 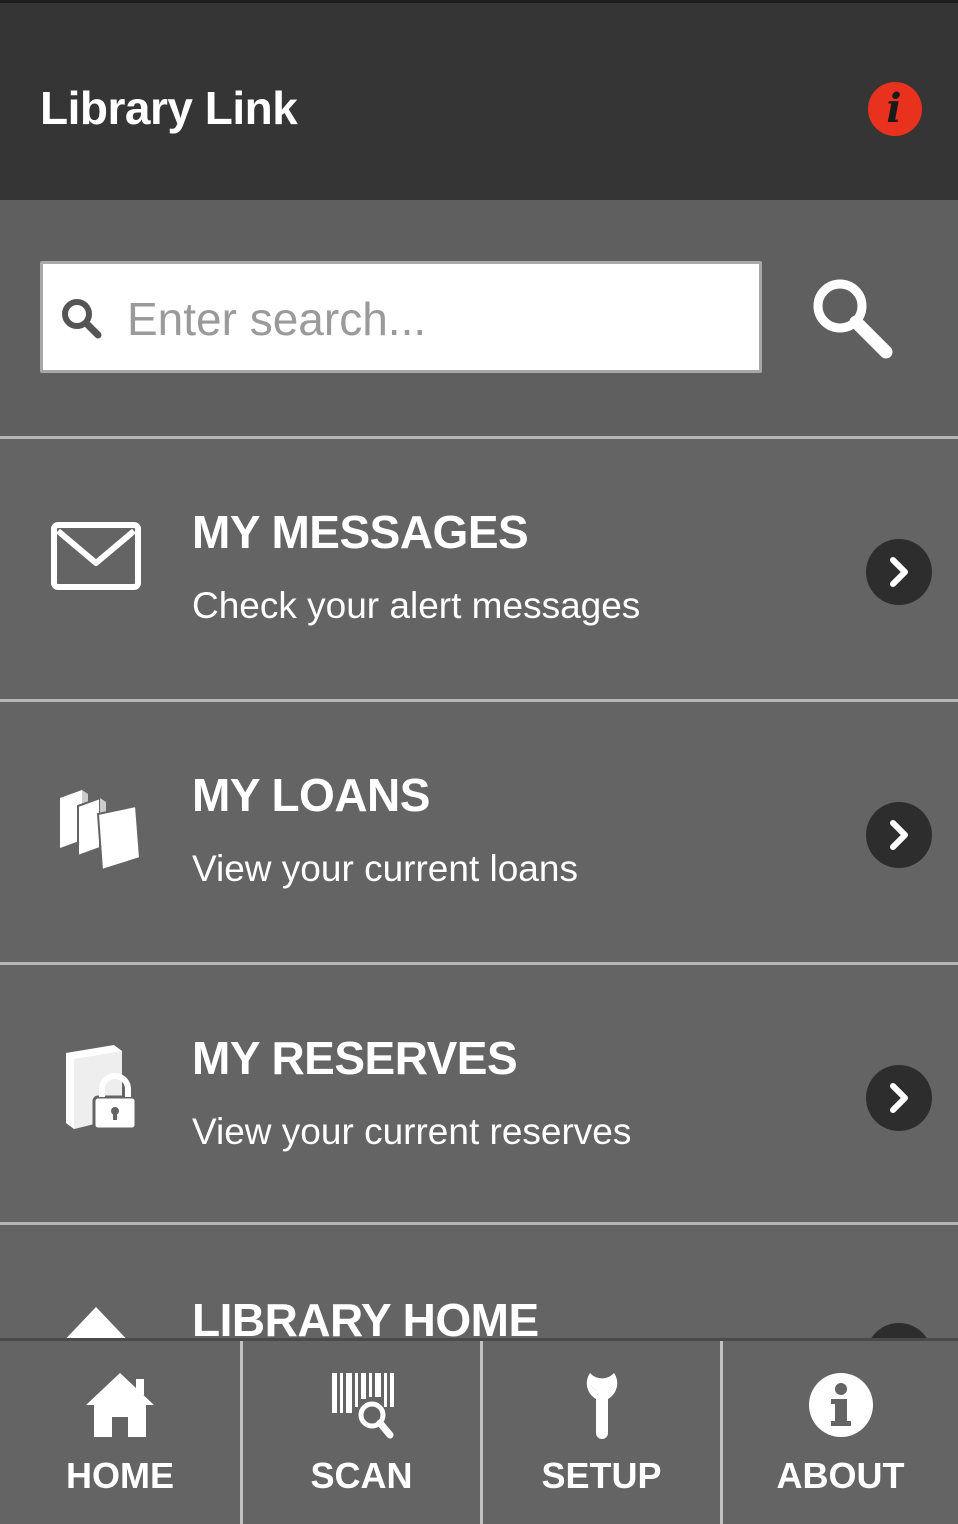 I want to click on nav-label: SCAN, so click(x=361, y=1475).